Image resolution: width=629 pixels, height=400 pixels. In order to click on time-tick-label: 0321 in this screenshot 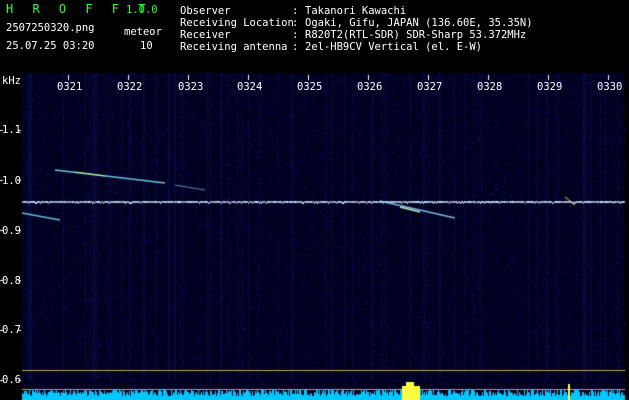, I will do `click(70, 87)`.